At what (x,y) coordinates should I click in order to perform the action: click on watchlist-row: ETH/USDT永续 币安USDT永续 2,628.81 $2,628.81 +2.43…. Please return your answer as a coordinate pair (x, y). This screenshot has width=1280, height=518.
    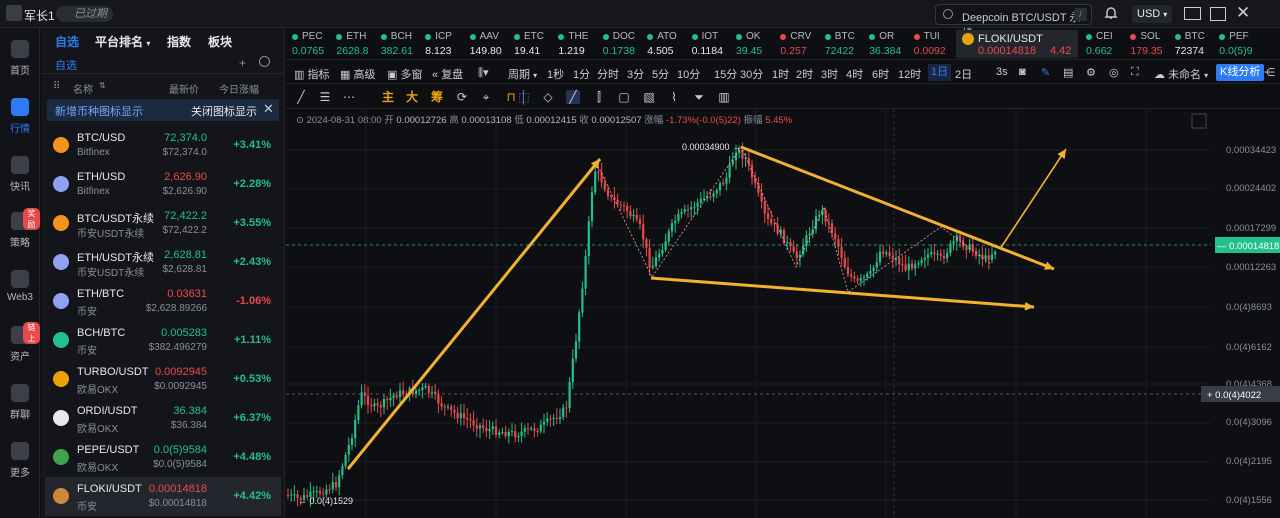
    Looking at the image, I should click on (163, 262).